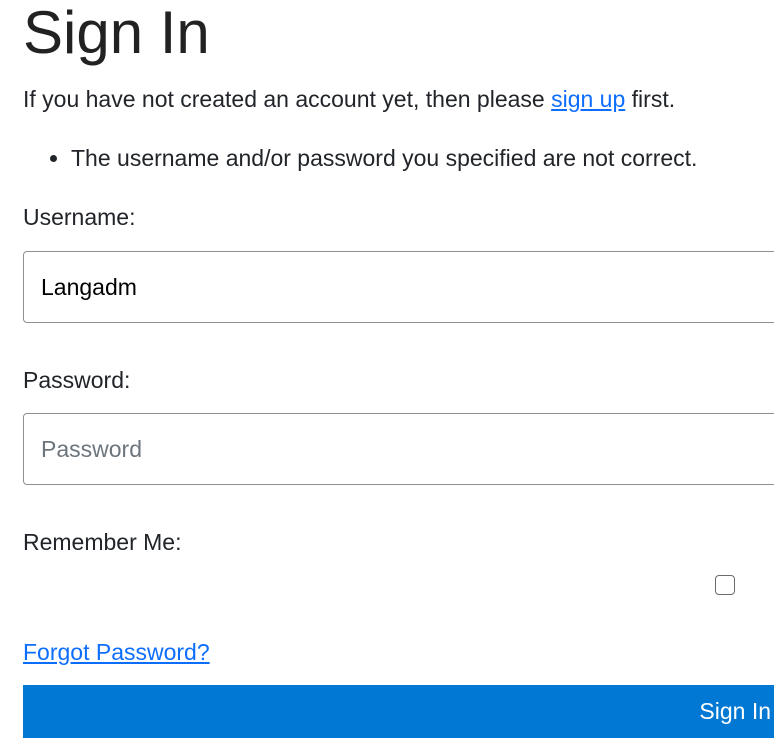 The width and height of the screenshot is (774, 738). Describe the element at coordinates (650, 99) in the screenshot. I see `intro-text-after: first.` at that location.